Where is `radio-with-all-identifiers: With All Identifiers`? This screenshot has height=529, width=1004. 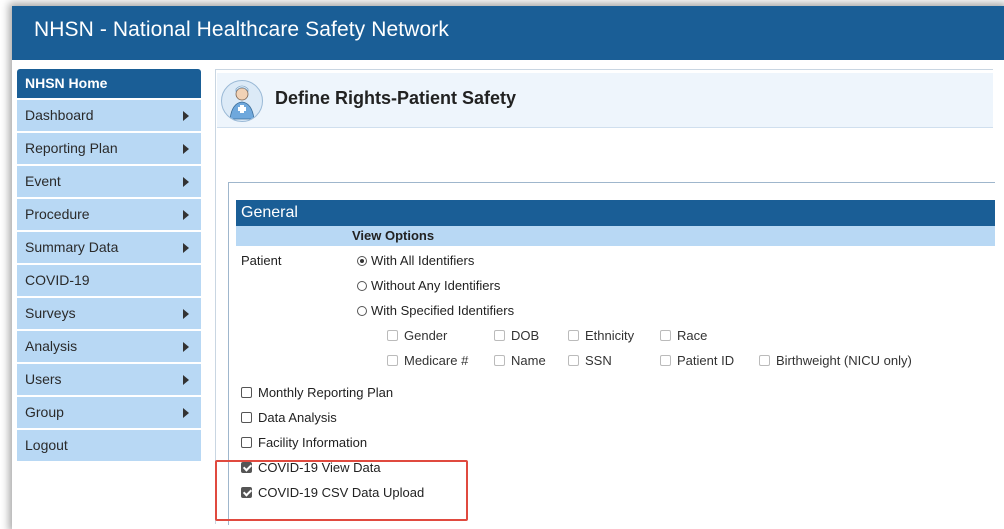 radio-with-all-identifiers: With All Identifiers is located at coordinates (415, 260).